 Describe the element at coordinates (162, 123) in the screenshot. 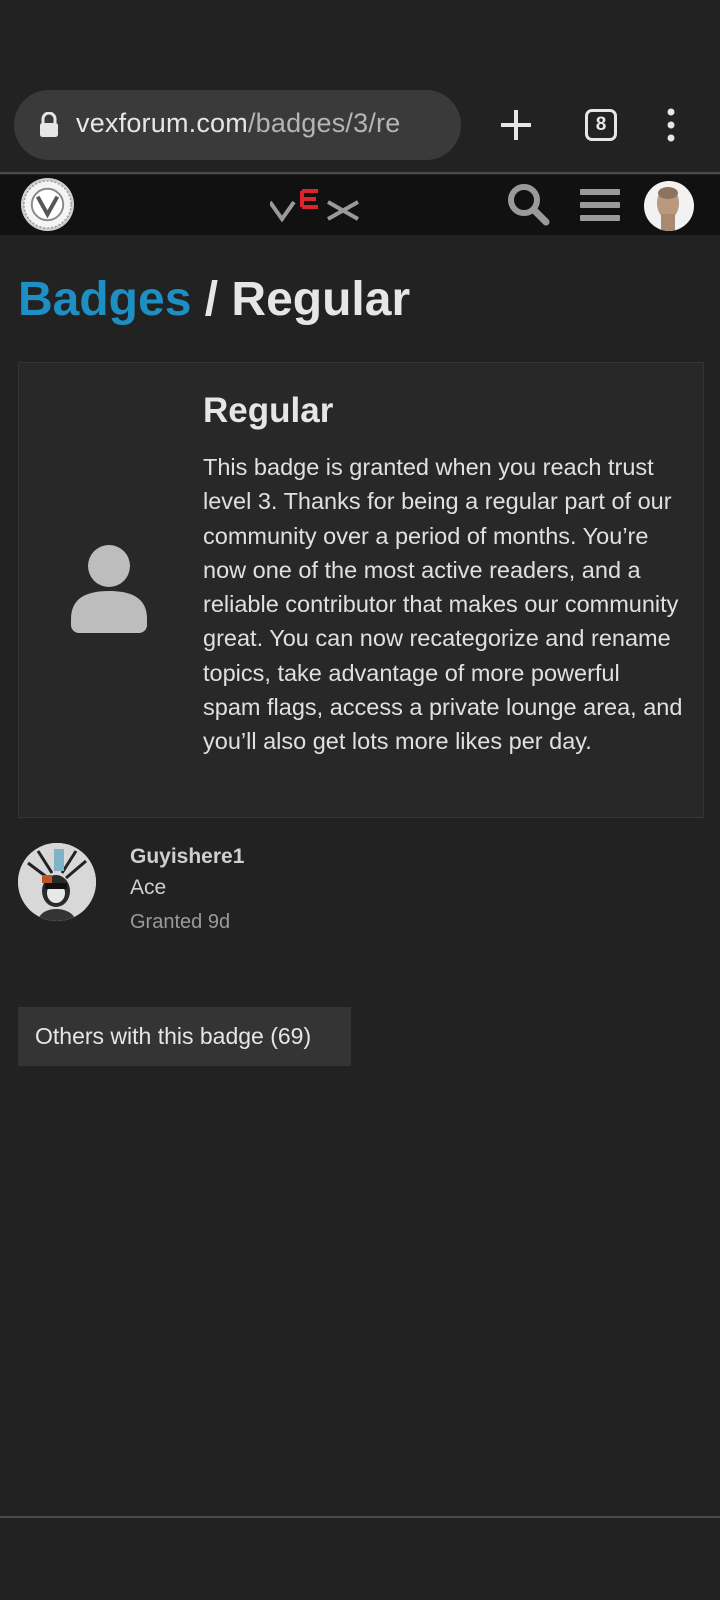

I see `url-host: vexforum.com` at that location.